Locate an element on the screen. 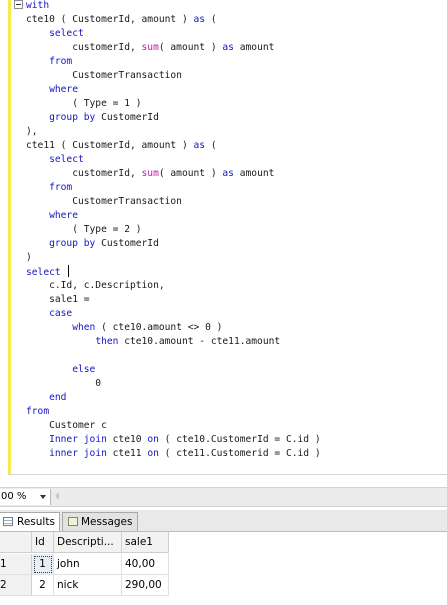  text-caret is located at coordinates (69, 271).